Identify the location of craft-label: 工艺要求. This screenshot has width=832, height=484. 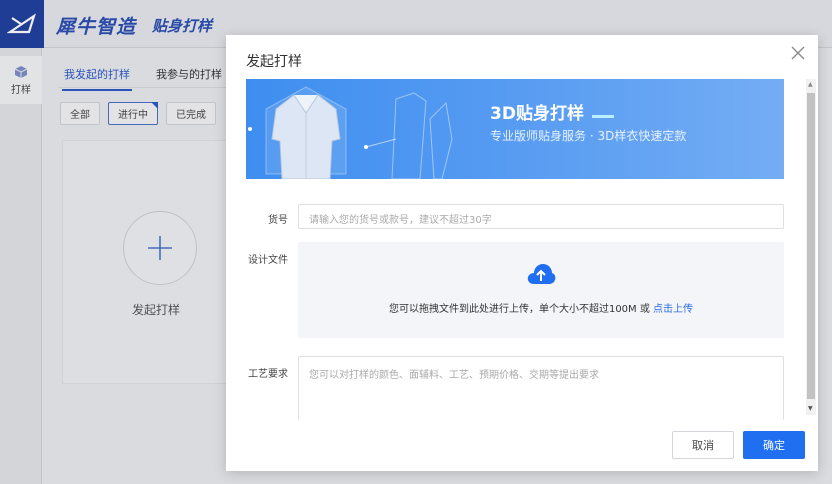
(268, 374).